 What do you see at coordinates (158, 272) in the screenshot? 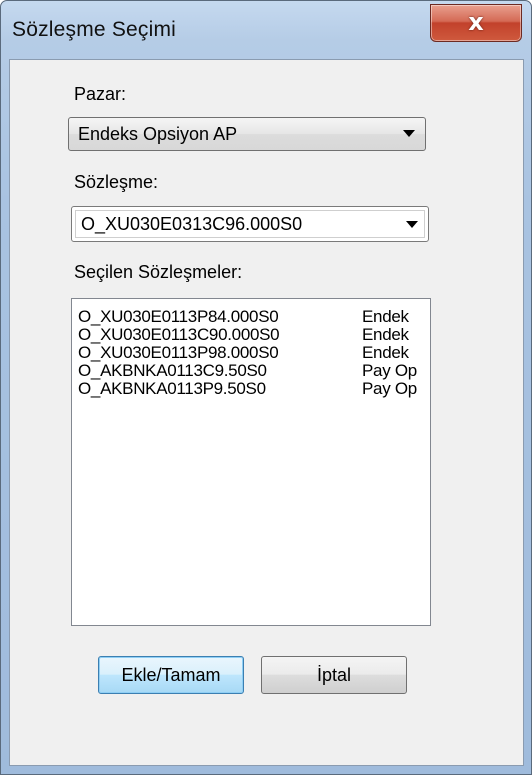
I see `selected-contracts-label: Seçilen Sözleşmeler:` at bounding box center [158, 272].